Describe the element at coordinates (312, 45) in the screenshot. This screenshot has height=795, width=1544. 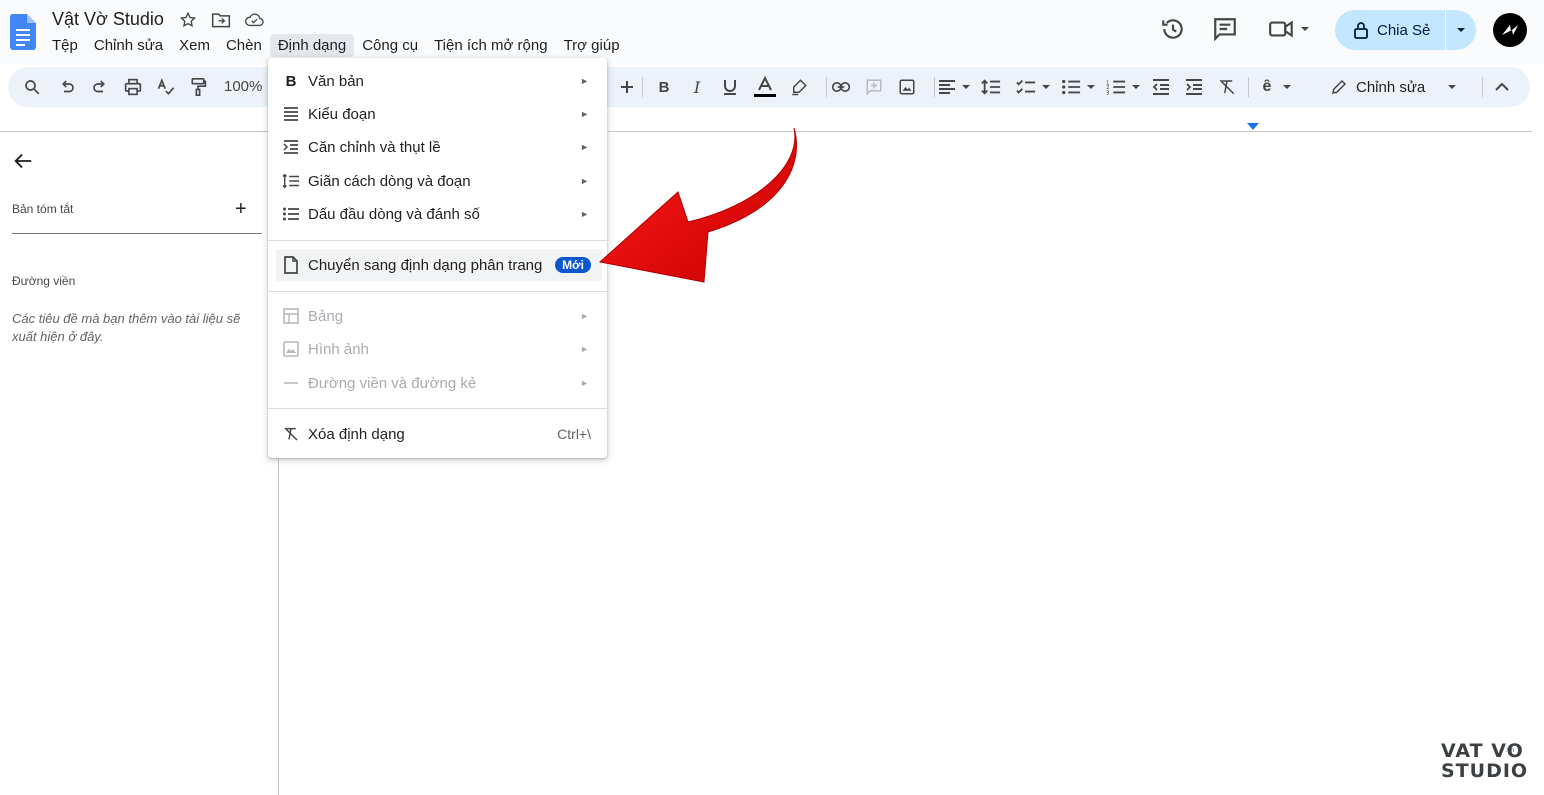
I see `menu-format: Định dạng` at that location.